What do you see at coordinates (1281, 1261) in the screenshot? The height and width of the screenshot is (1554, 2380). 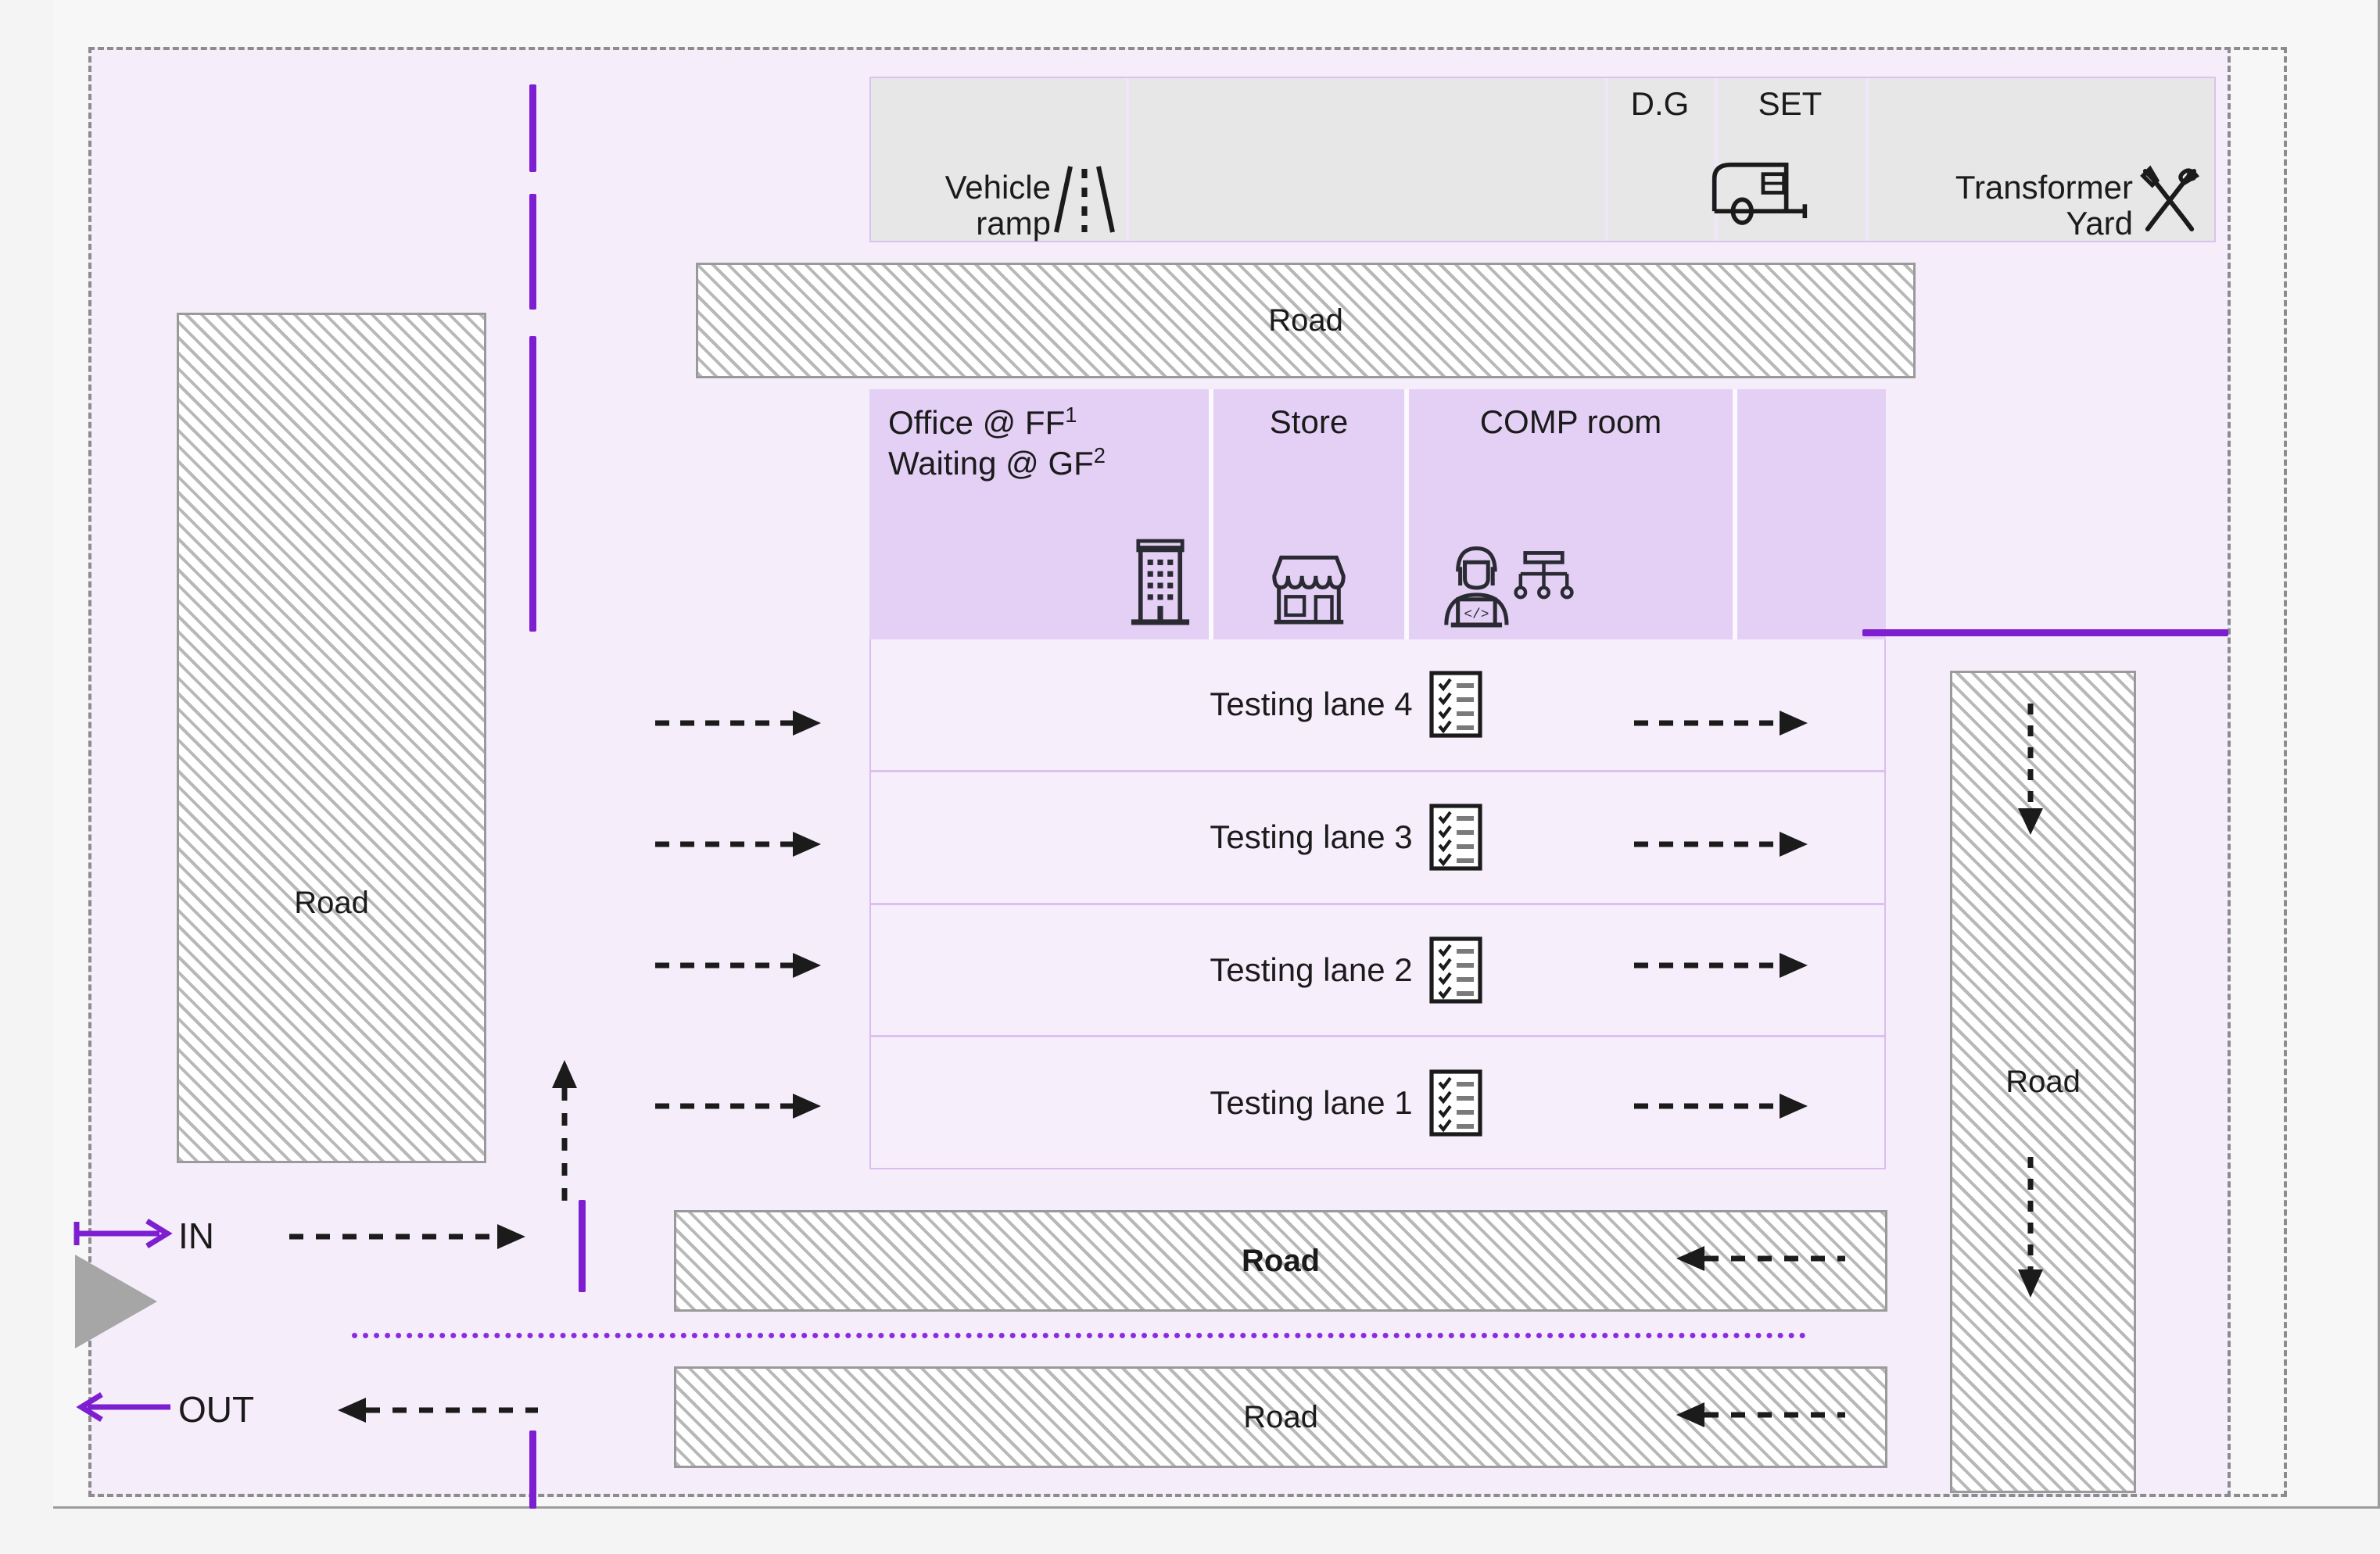 I see `road-bottom-upper-label: Road` at bounding box center [1281, 1261].